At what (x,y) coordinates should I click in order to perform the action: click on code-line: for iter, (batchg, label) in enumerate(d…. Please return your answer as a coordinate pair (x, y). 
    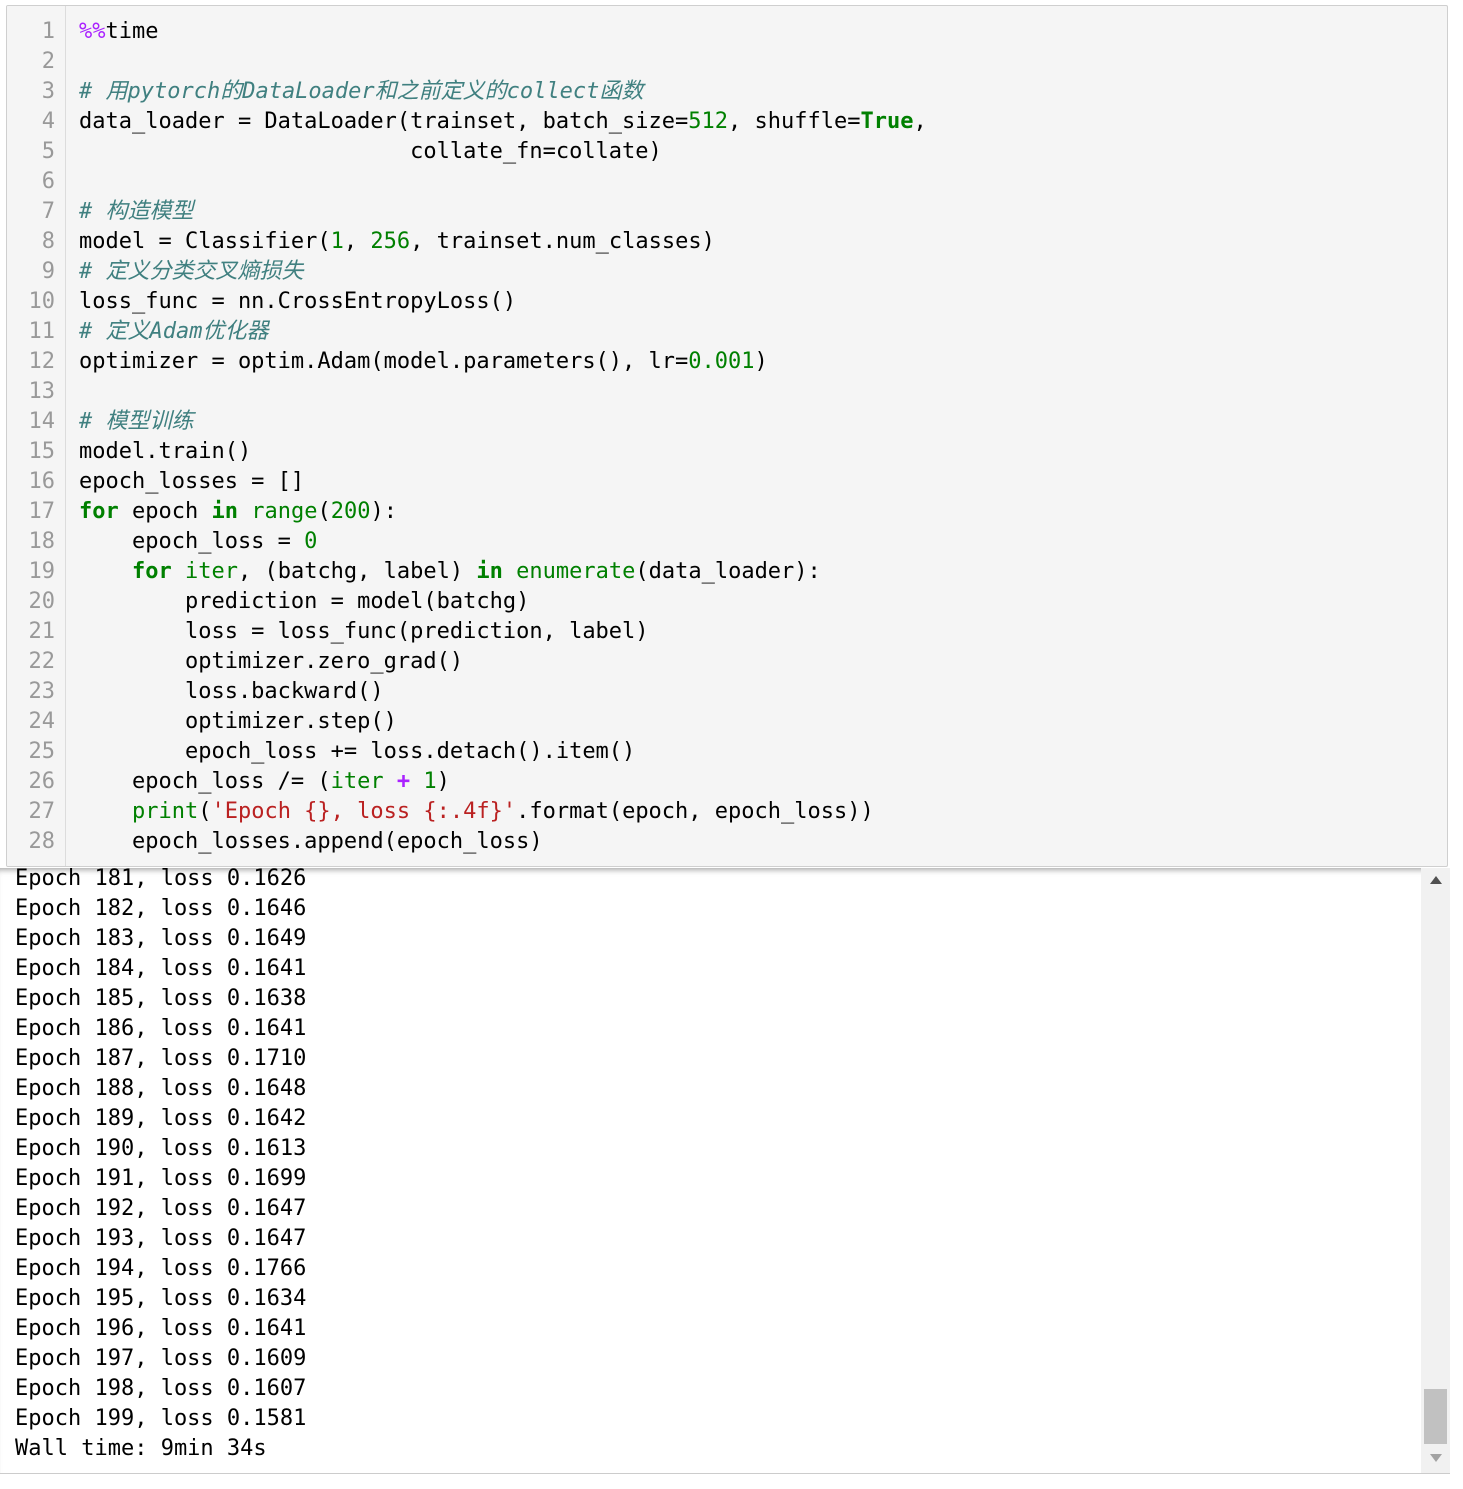
    Looking at the image, I should click on (763, 572).